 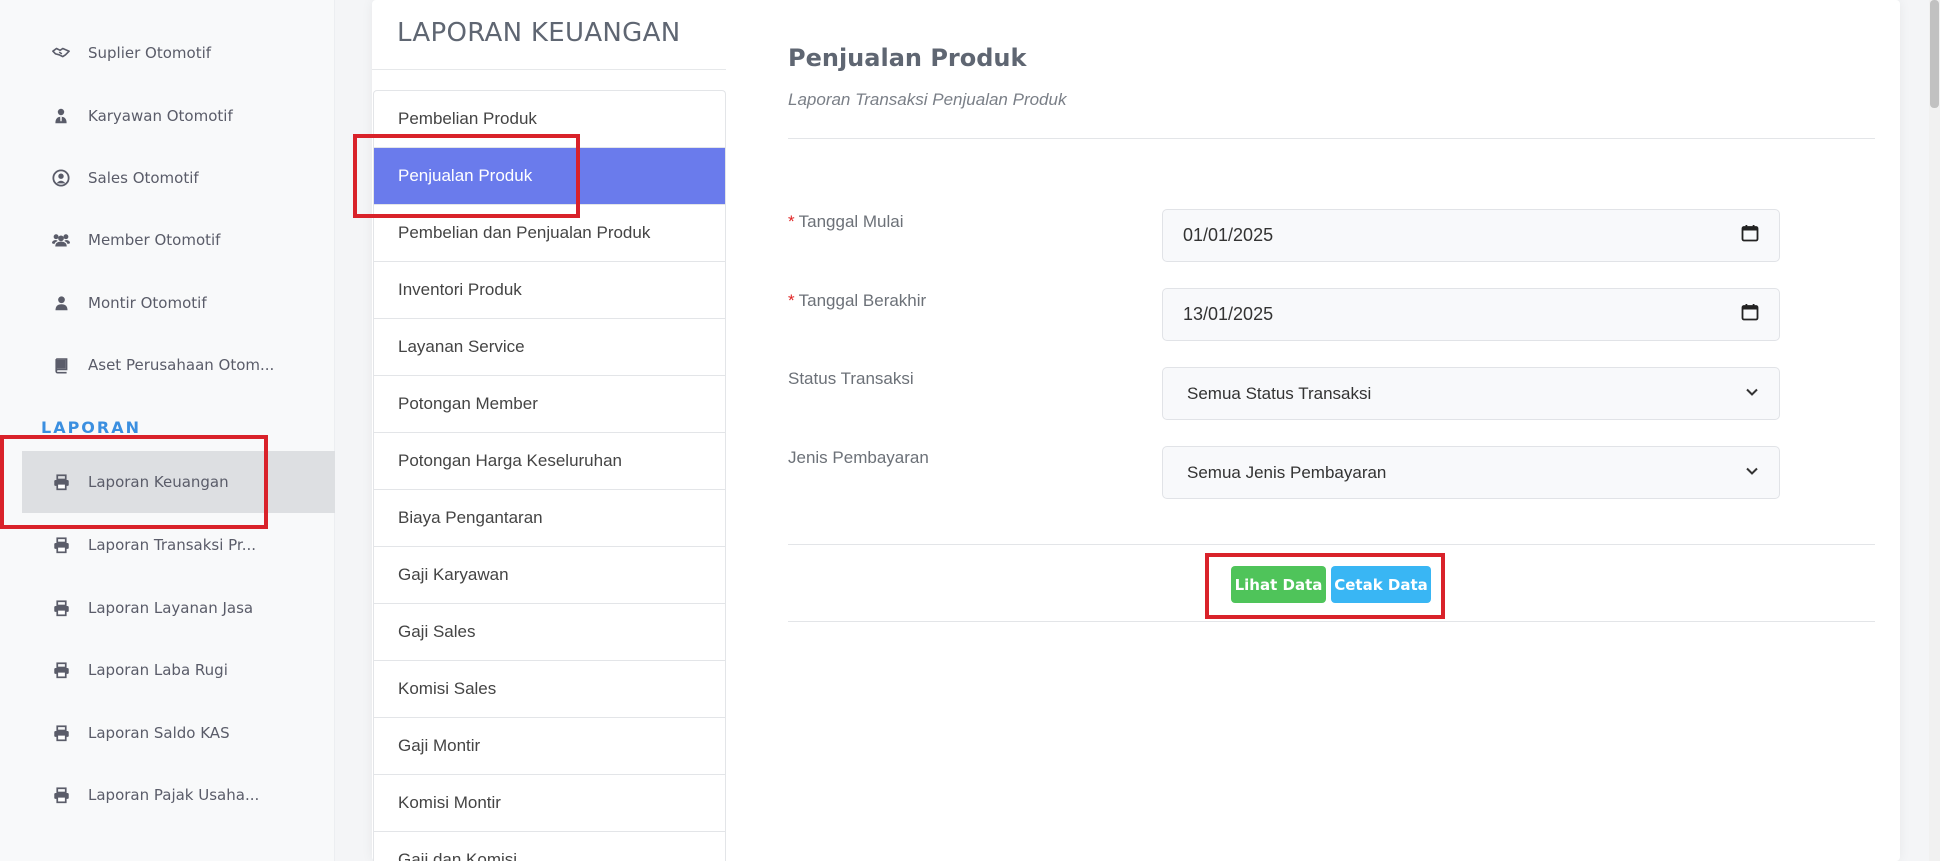 I want to click on menu-item-gaji-dan-komisi: Gaji dan Komisi, so click(x=549, y=846).